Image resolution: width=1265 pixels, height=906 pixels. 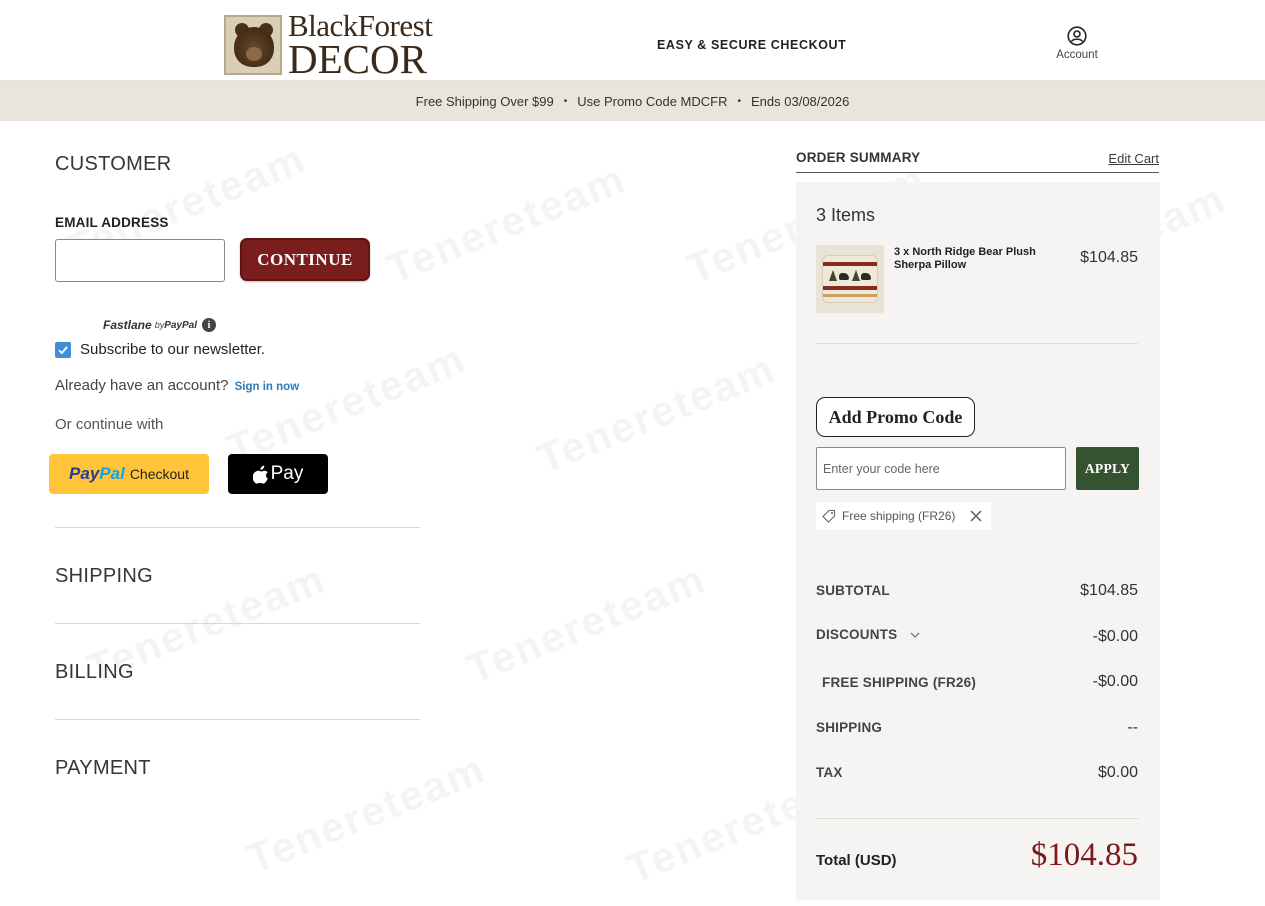 What do you see at coordinates (941, 468) in the screenshot?
I see `promo-code-input` at bounding box center [941, 468].